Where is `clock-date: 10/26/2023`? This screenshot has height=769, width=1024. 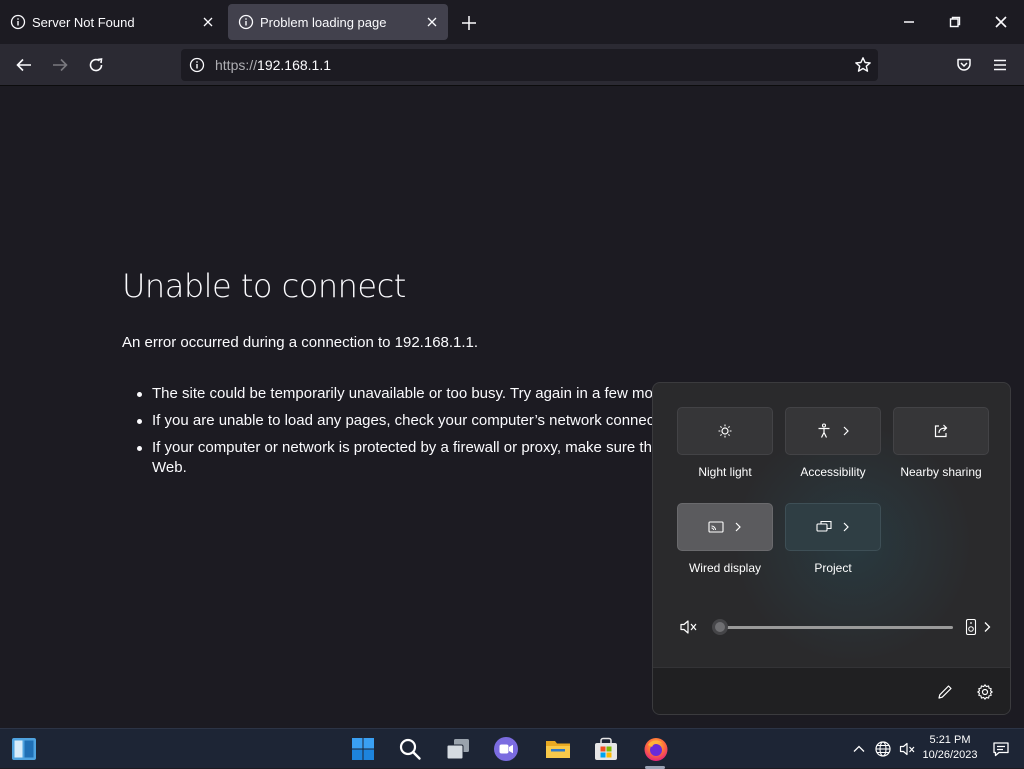
clock-date: 10/26/2023 is located at coordinates (950, 755).